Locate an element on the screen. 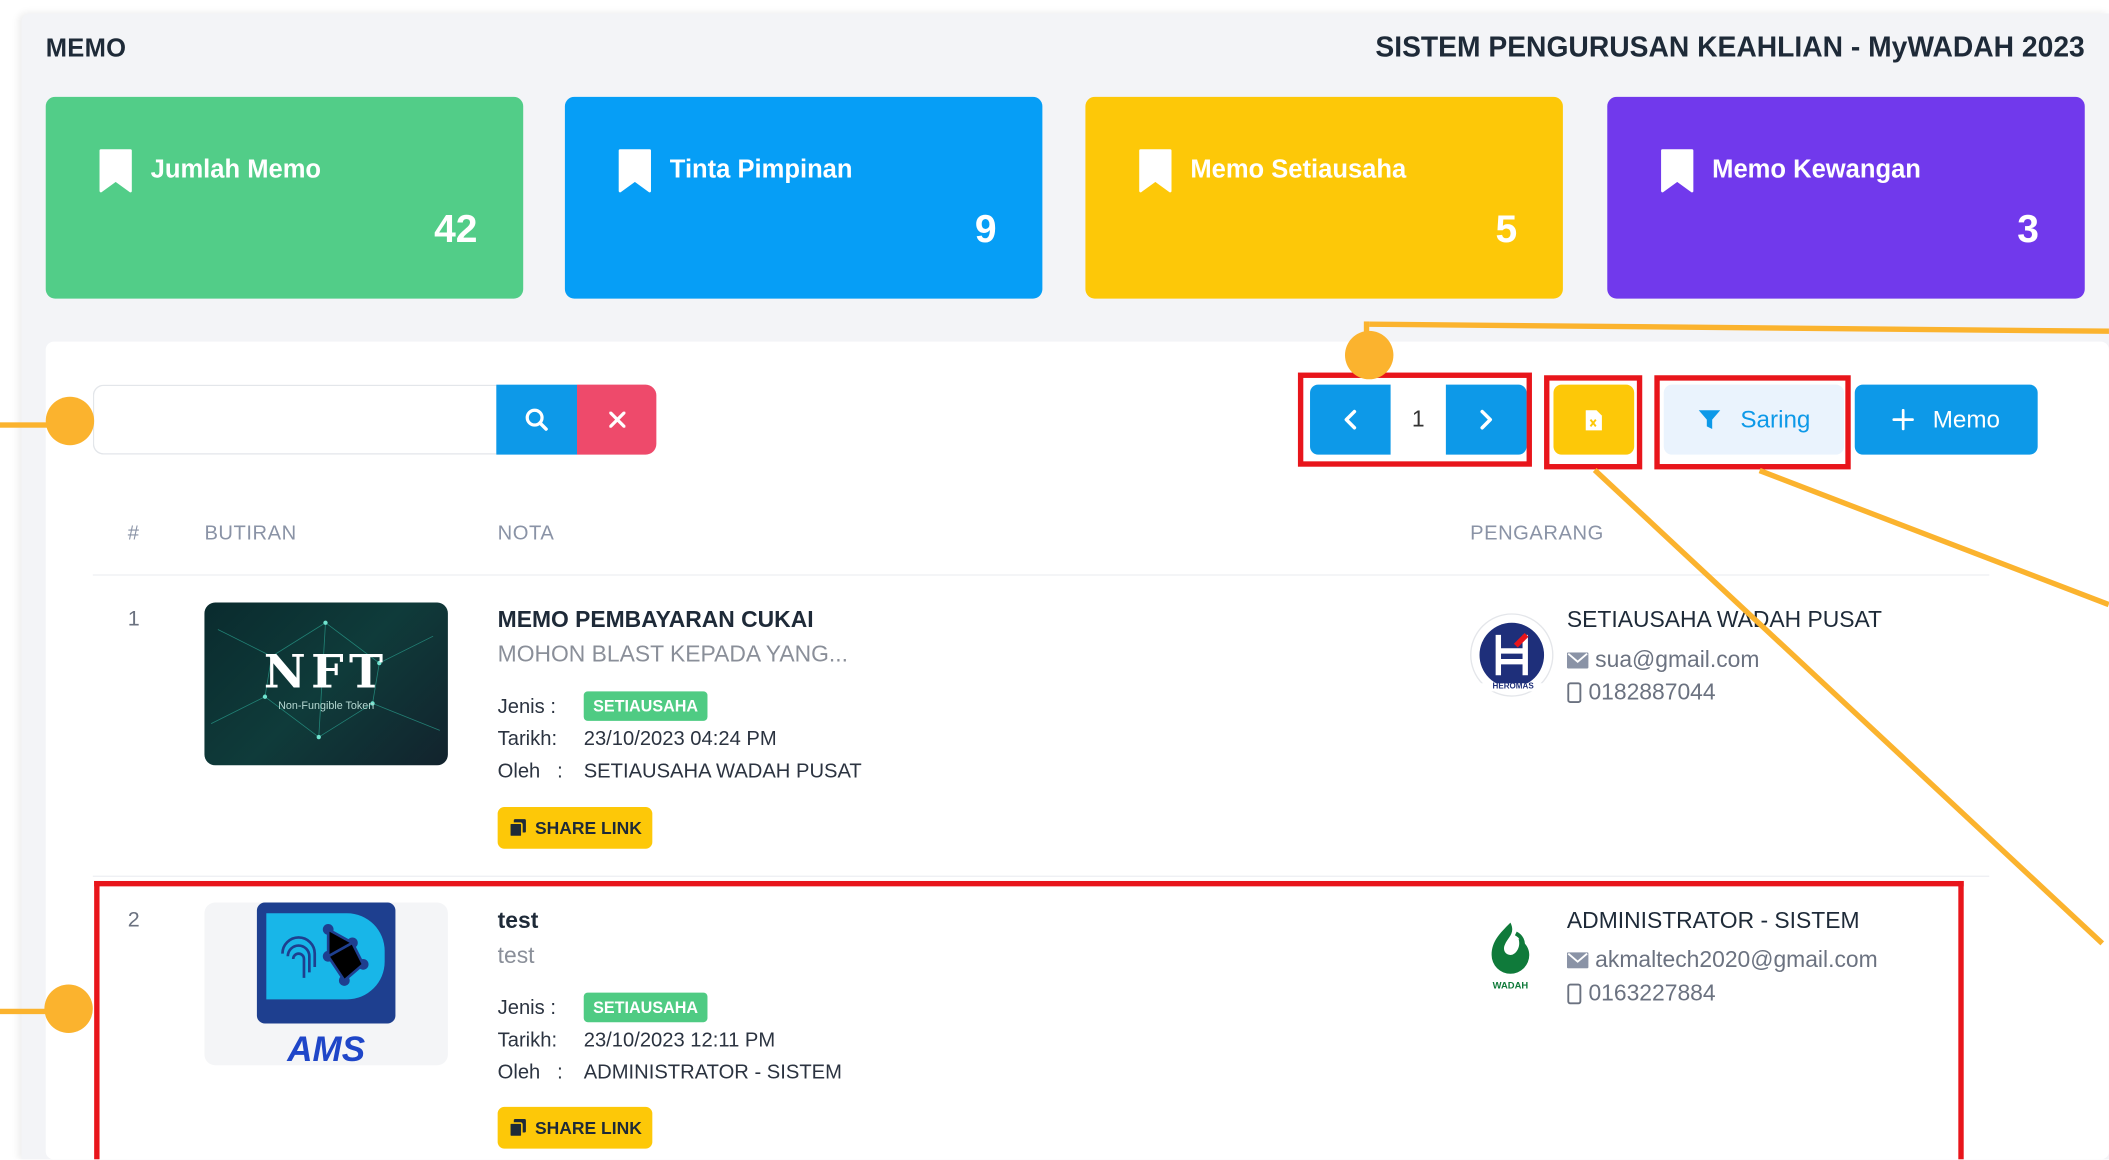 The height and width of the screenshot is (1160, 2109). memo-thumbnail: NFT Non-Fungible Token is located at coordinates (326, 684).